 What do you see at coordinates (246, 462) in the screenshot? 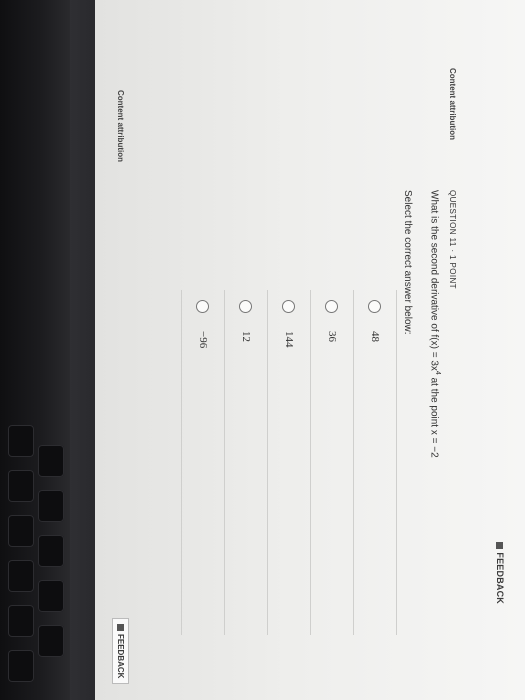
I see `answer-option-4: 12` at bounding box center [246, 462].